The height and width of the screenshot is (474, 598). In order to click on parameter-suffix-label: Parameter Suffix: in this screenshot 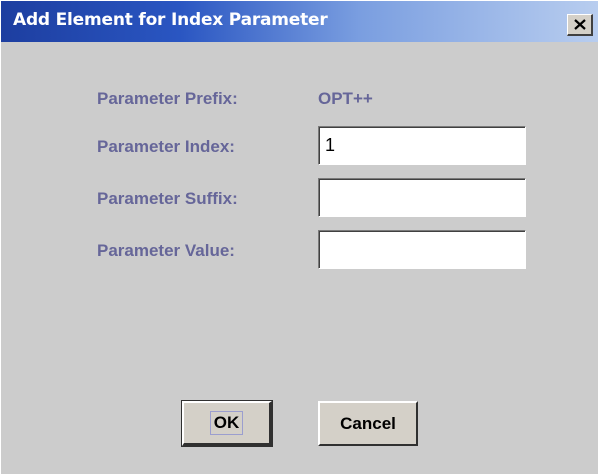, I will do `click(167, 198)`.